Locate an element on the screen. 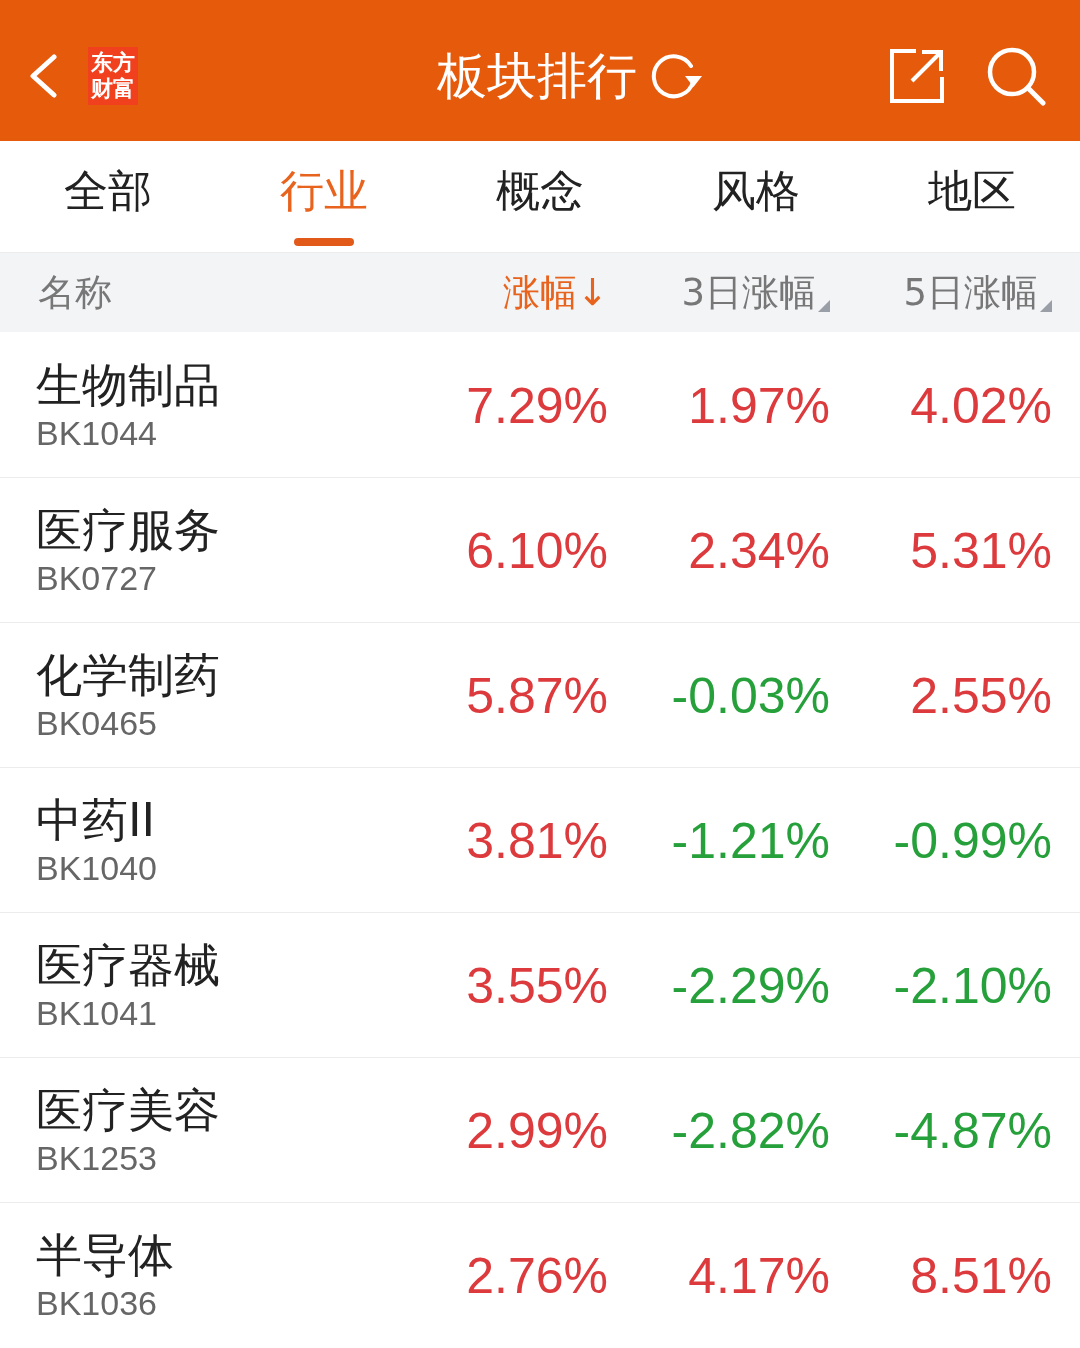 The width and height of the screenshot is (1080, 1348). sector-row: 医疗器械 BK1041 3.55% -2.29% -2.10% is located at coordinates (540, 984).